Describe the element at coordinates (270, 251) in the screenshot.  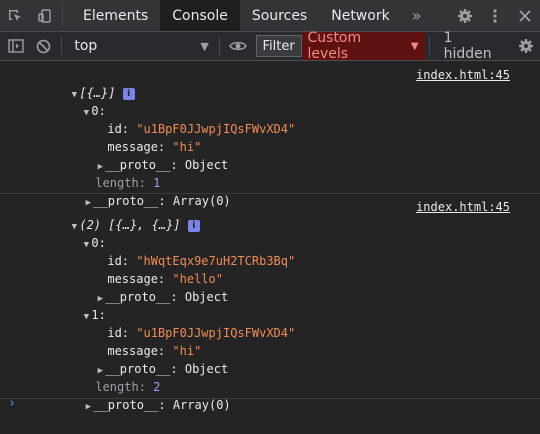
I see `tree-row: id: "hWqtEqx9e7uH2TCRb3Bq"` at that location.